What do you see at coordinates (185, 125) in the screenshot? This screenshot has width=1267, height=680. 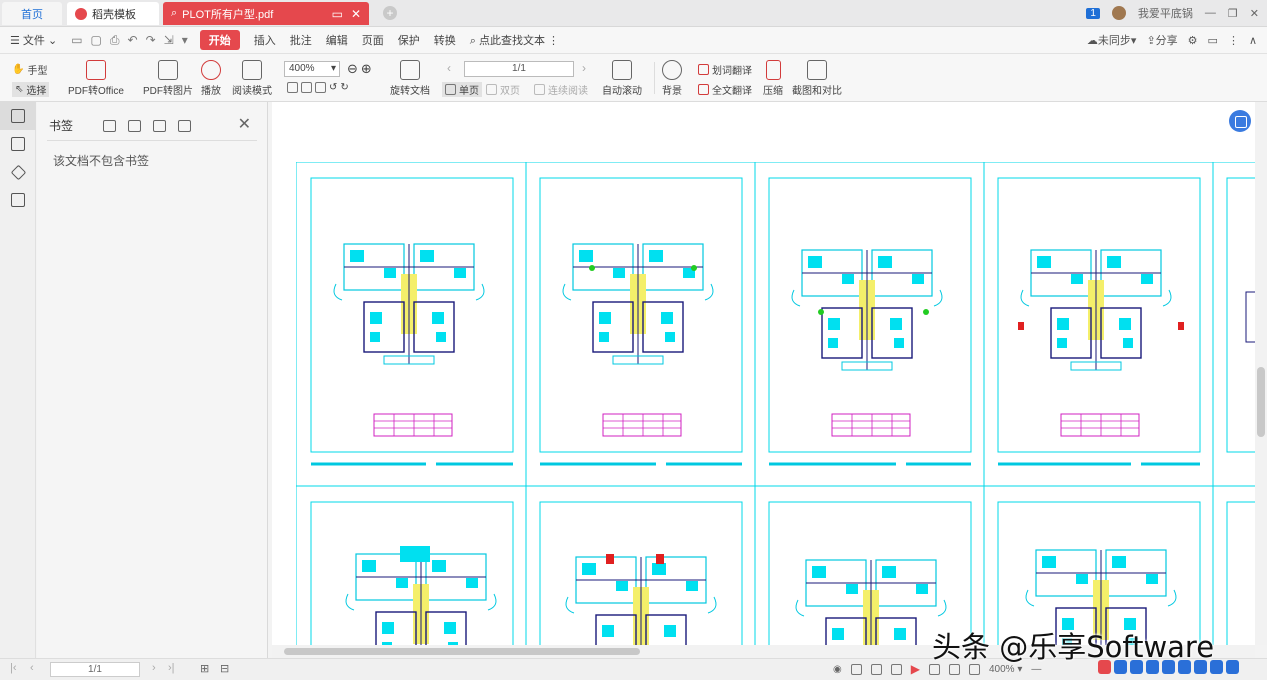 I see `bookmark-flag-icon` at bounding box center [185, 125].